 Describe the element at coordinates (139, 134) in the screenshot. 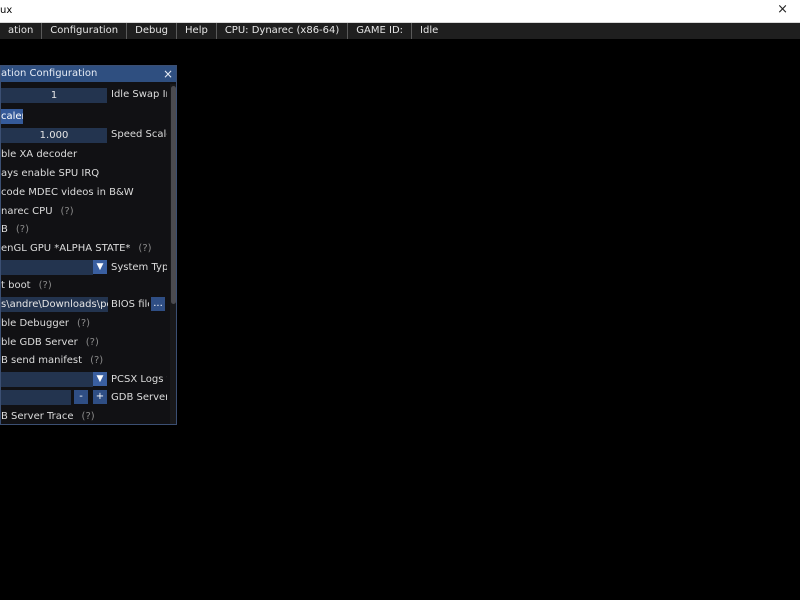

I see `speed-scaler-label: Speed Scaler` at that location.